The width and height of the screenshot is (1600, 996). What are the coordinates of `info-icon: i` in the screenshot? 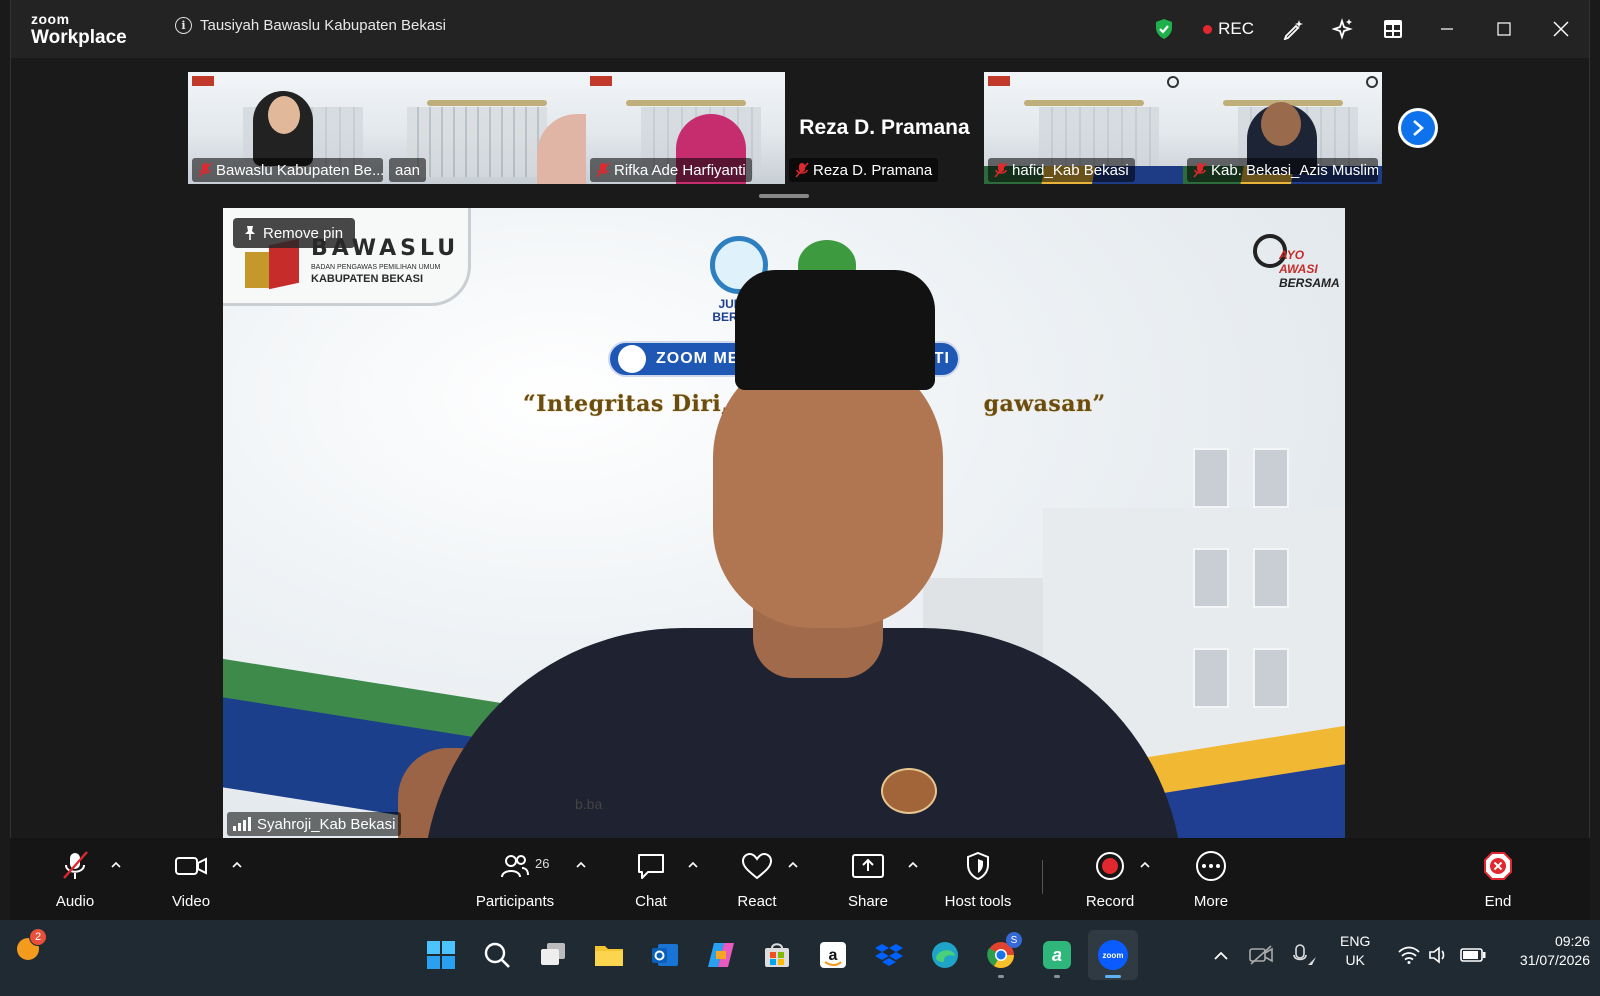 It's located at (183, 25).